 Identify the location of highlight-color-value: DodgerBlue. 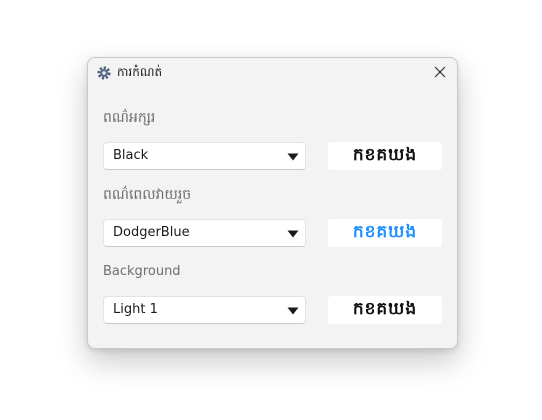
(151, 232).